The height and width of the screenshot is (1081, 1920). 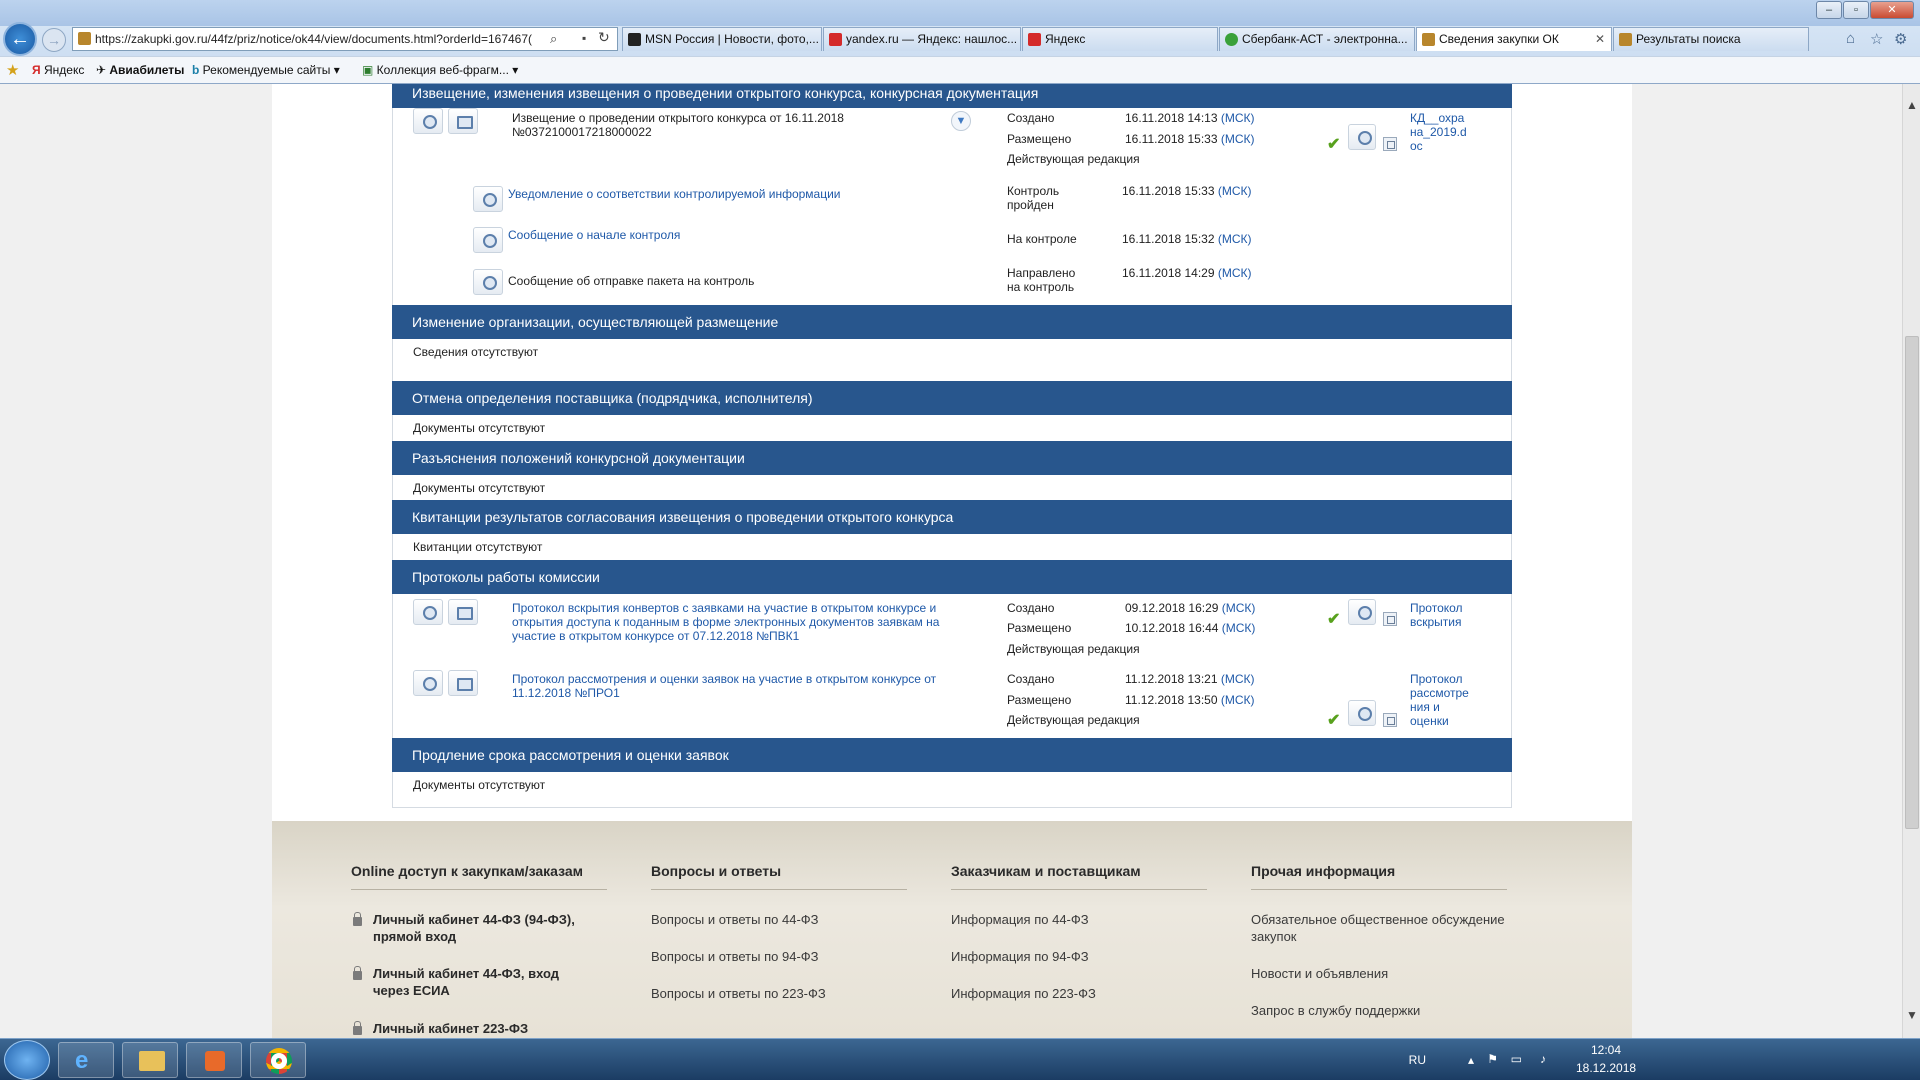 What do you see at coordinates (1600, 39) in the screenshot?
I see `close-tab-icon: ✕` at bounding box center [1600, 39].